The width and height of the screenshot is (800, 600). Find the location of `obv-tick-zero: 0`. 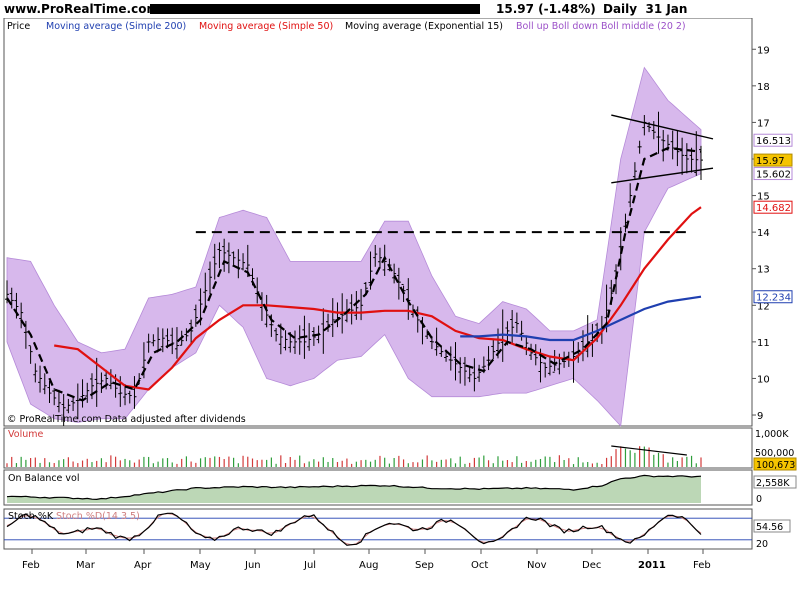

obv-tick-zero: 0 is located at coordinates (759, 499).